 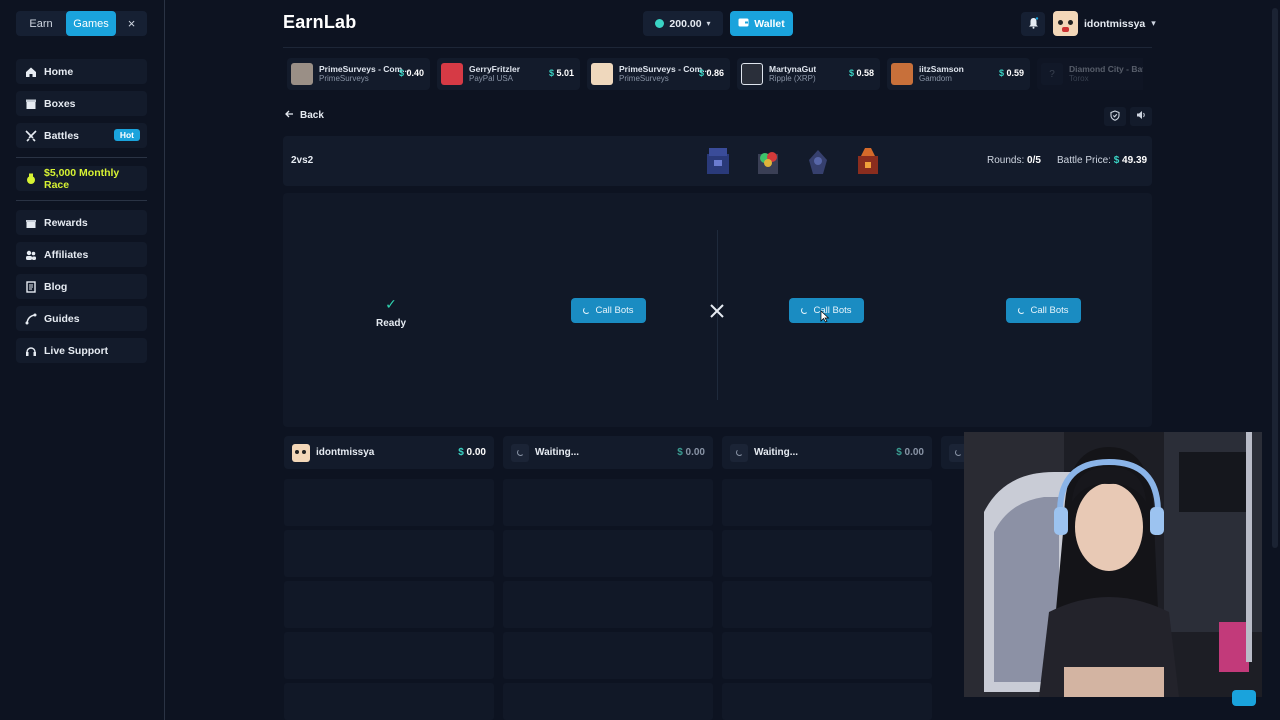 I want to click on ticker-item: PrimeSurveys - Com... PrimeSurveys $ 0.40, so click(x=358, y=74).